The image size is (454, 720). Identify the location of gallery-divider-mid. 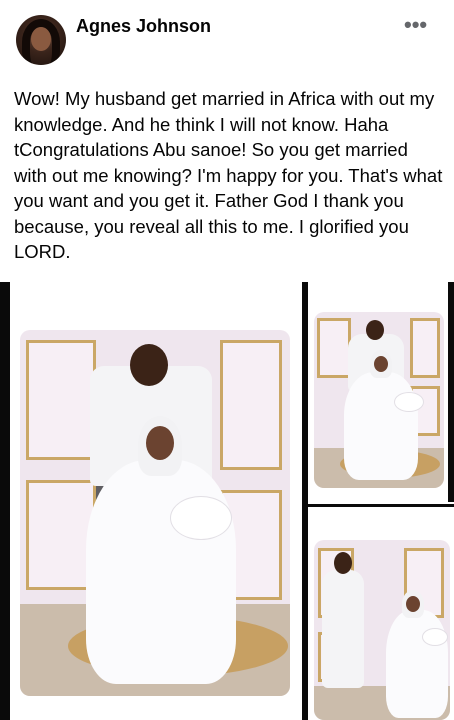
(378, 505).